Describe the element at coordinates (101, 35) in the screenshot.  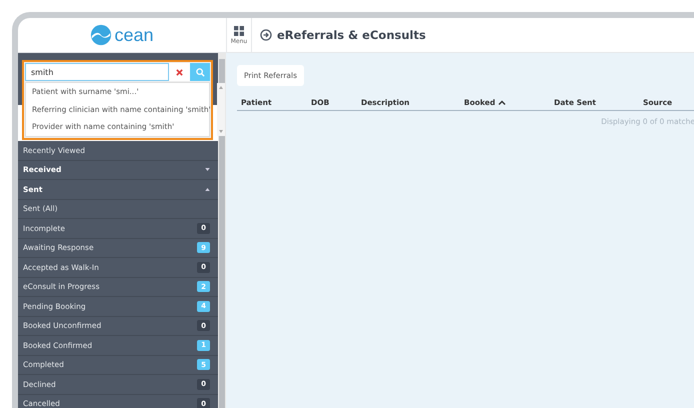
I see `logo-icon` at that location.